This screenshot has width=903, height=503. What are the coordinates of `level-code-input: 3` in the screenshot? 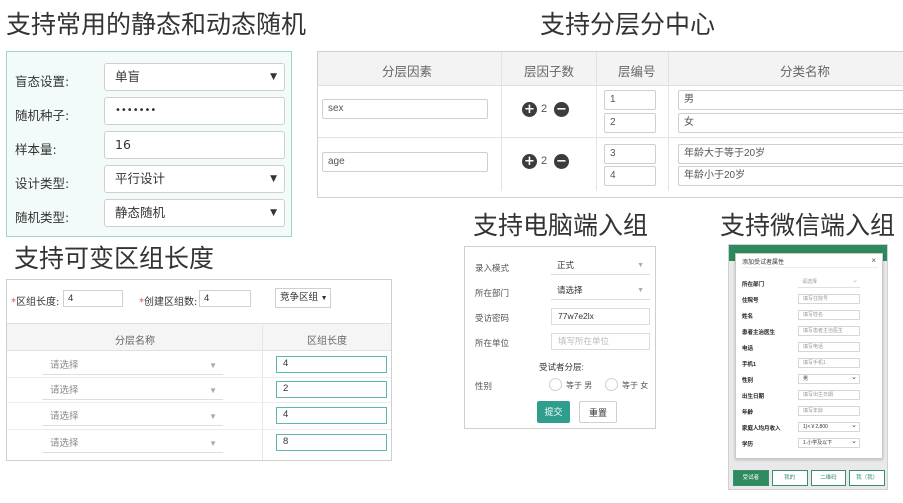 It's located at (630, 154).